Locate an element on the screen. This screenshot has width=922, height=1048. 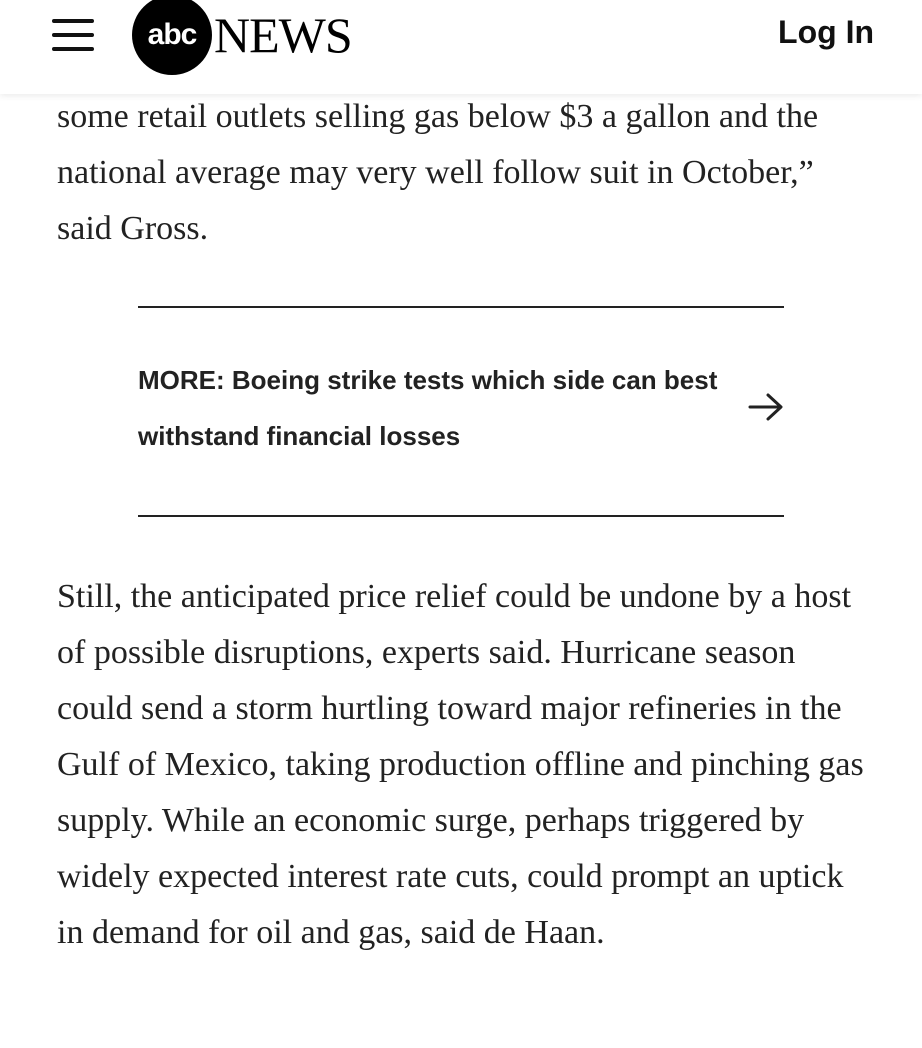
login-button: Log In is located at coordinates (826, 32).